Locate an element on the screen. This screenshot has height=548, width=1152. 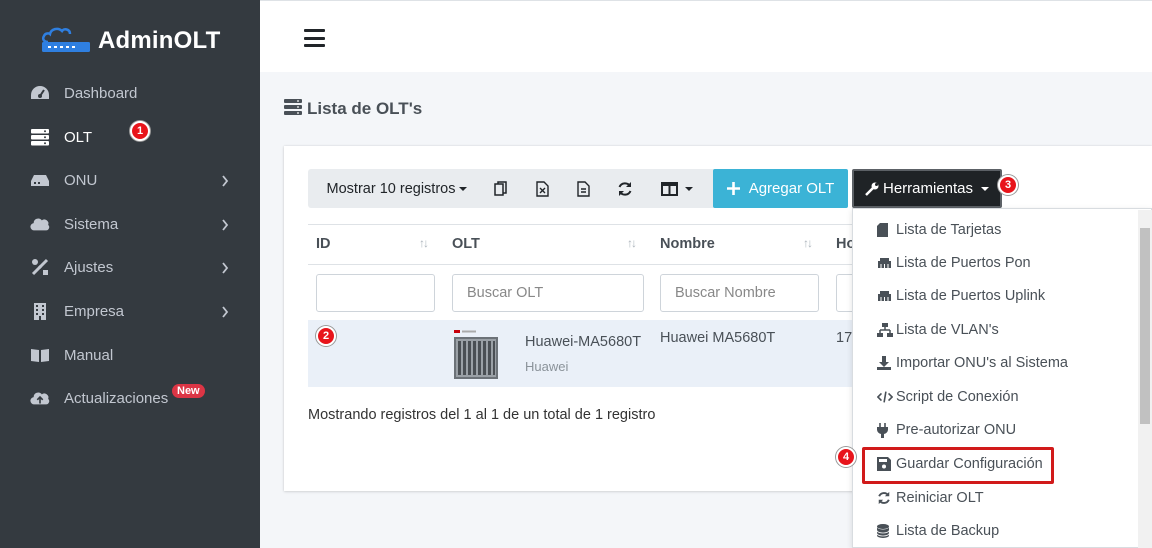
menu-item-pre-autorizar-onu: Pre-autorizar ONU is located at coordinates (946, 430).